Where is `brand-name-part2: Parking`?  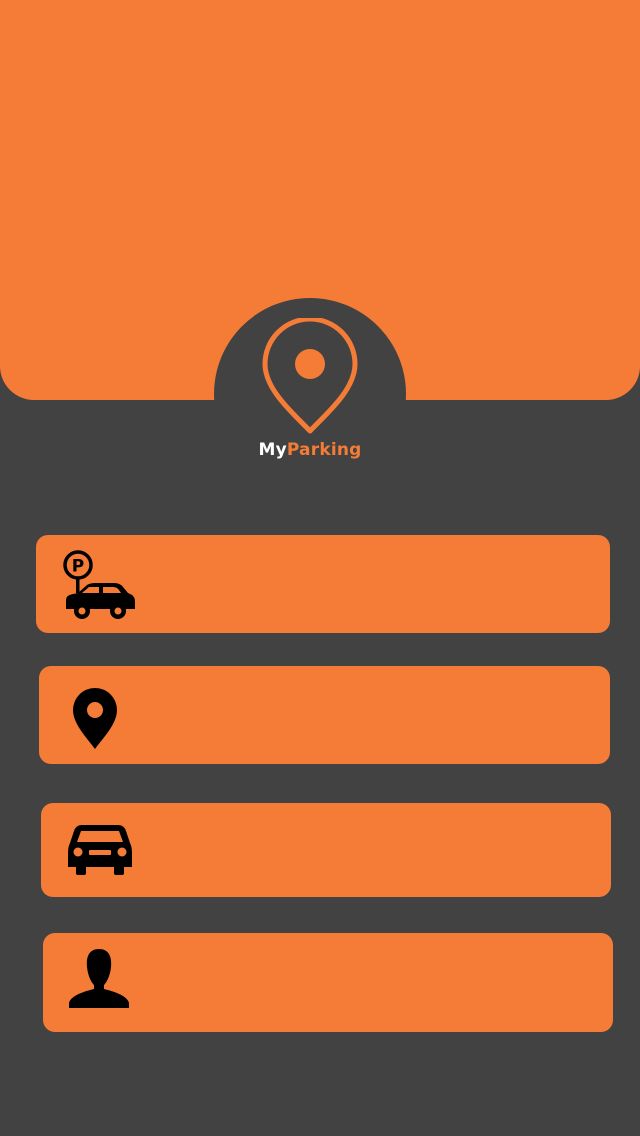 brand-name-part2: Parking is located at coordinates (324, 450).